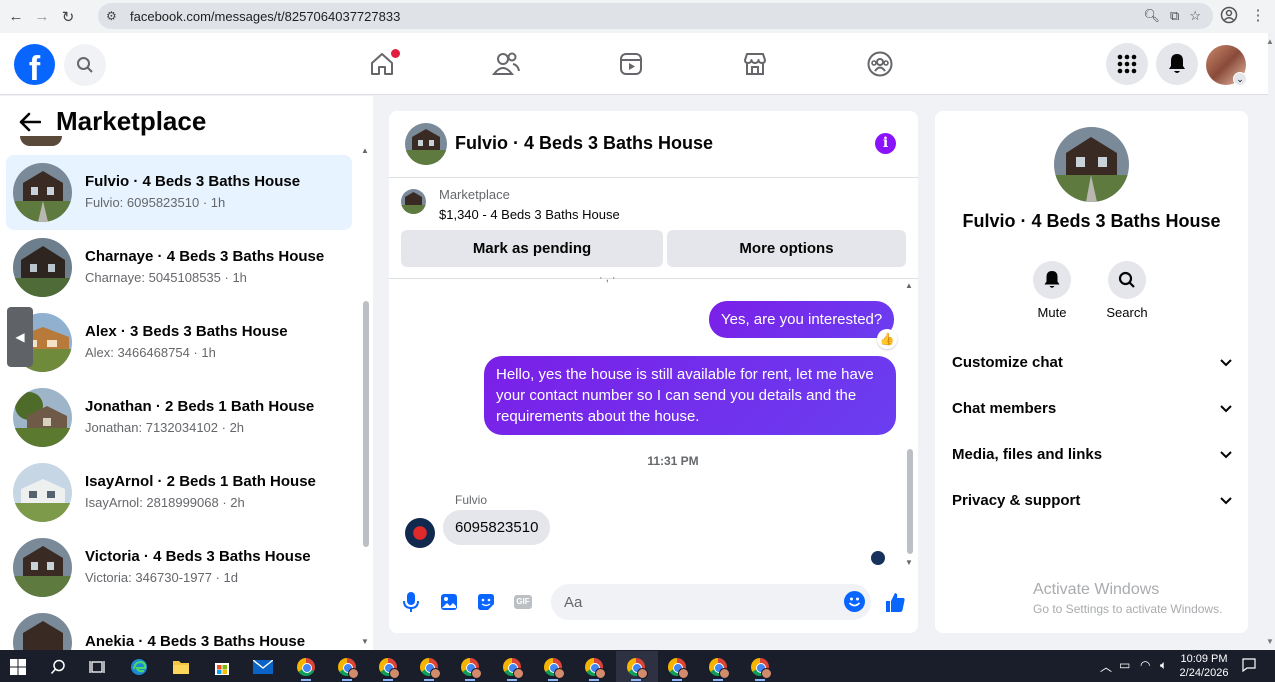 The width and height of the screenshot is (1275, 682). What do you see at coordinates (1204, 659) in the screenshot?
I see `clock-time: 10:09 PM` at bounding box center [1204, 659].